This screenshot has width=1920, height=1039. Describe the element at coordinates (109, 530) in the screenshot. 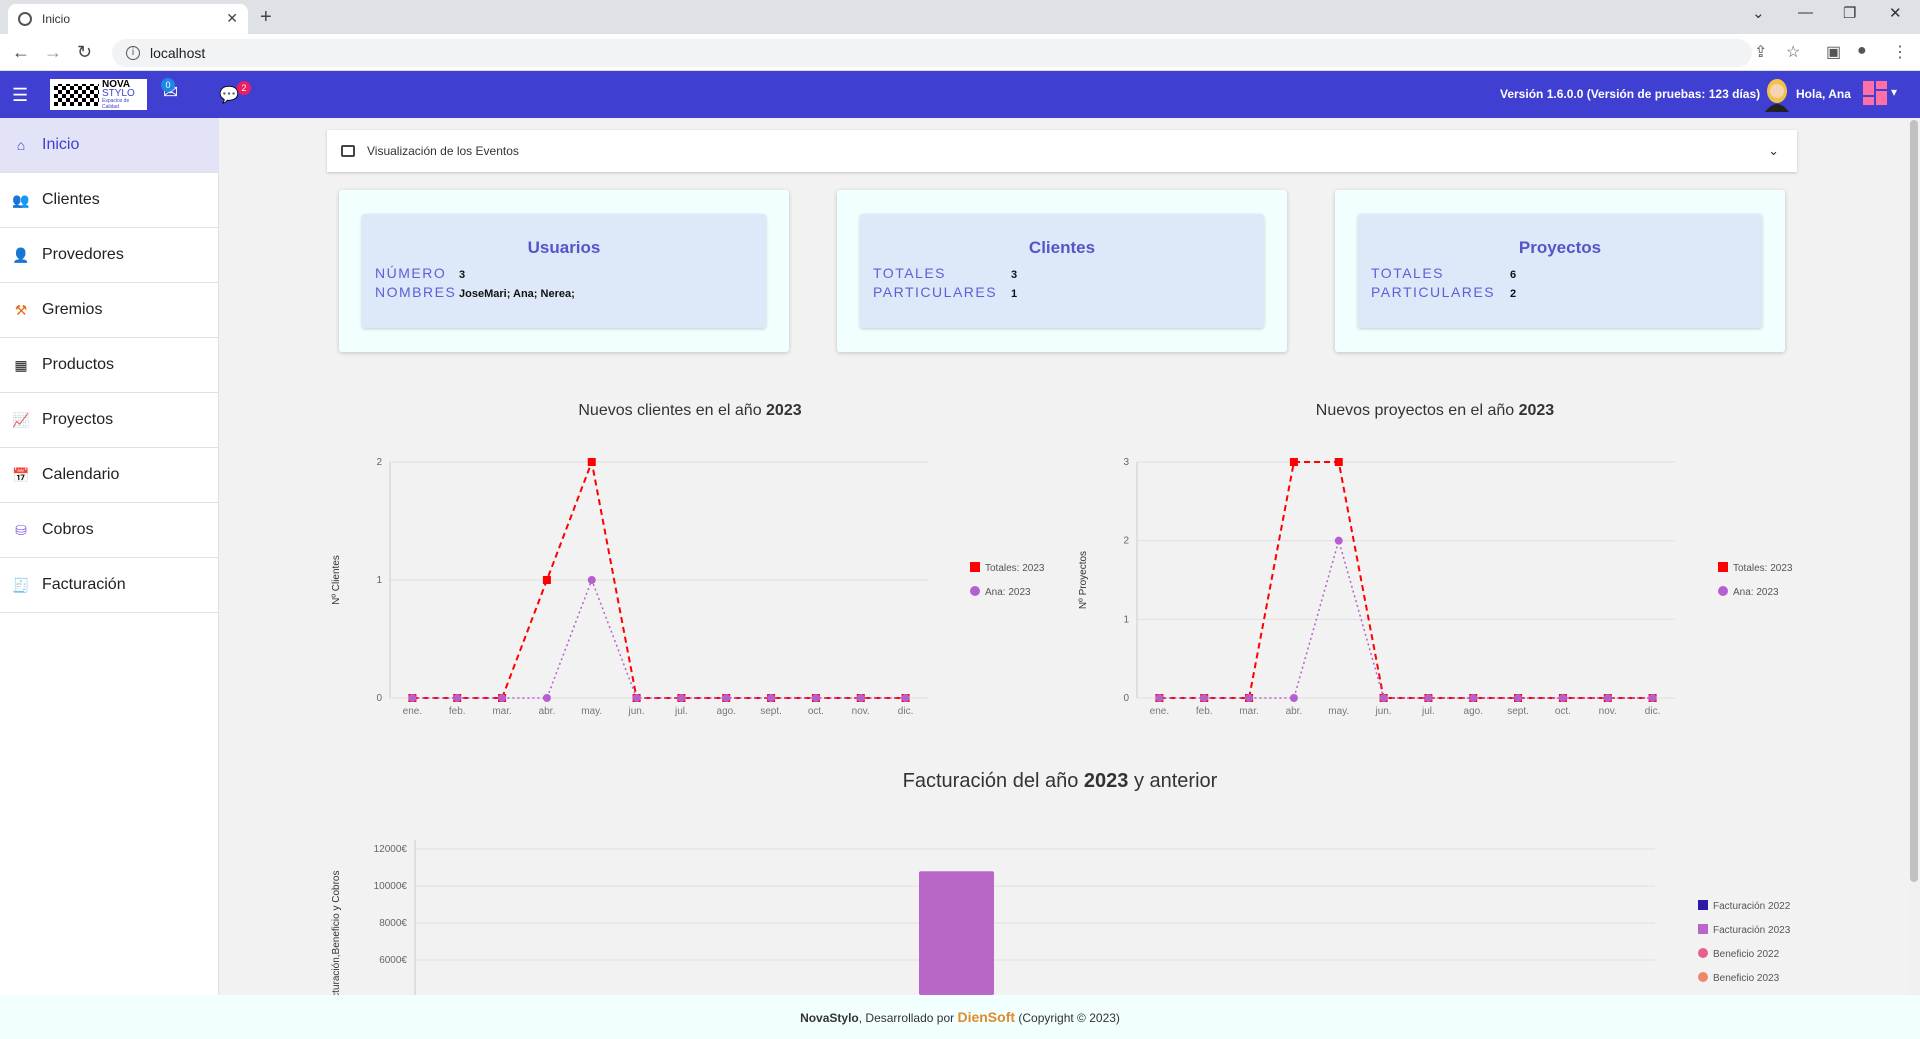

I see `sidebar-item-cobros: ⛁ Cobros` at that location.